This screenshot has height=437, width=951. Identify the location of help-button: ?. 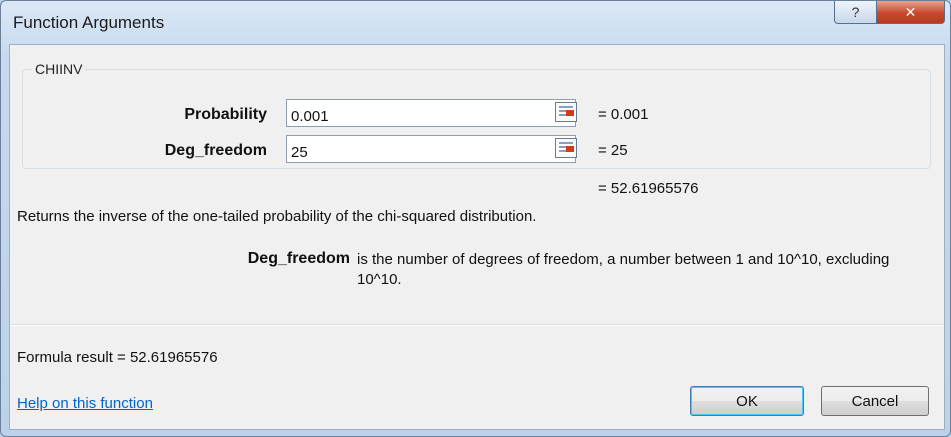
(855, 12).